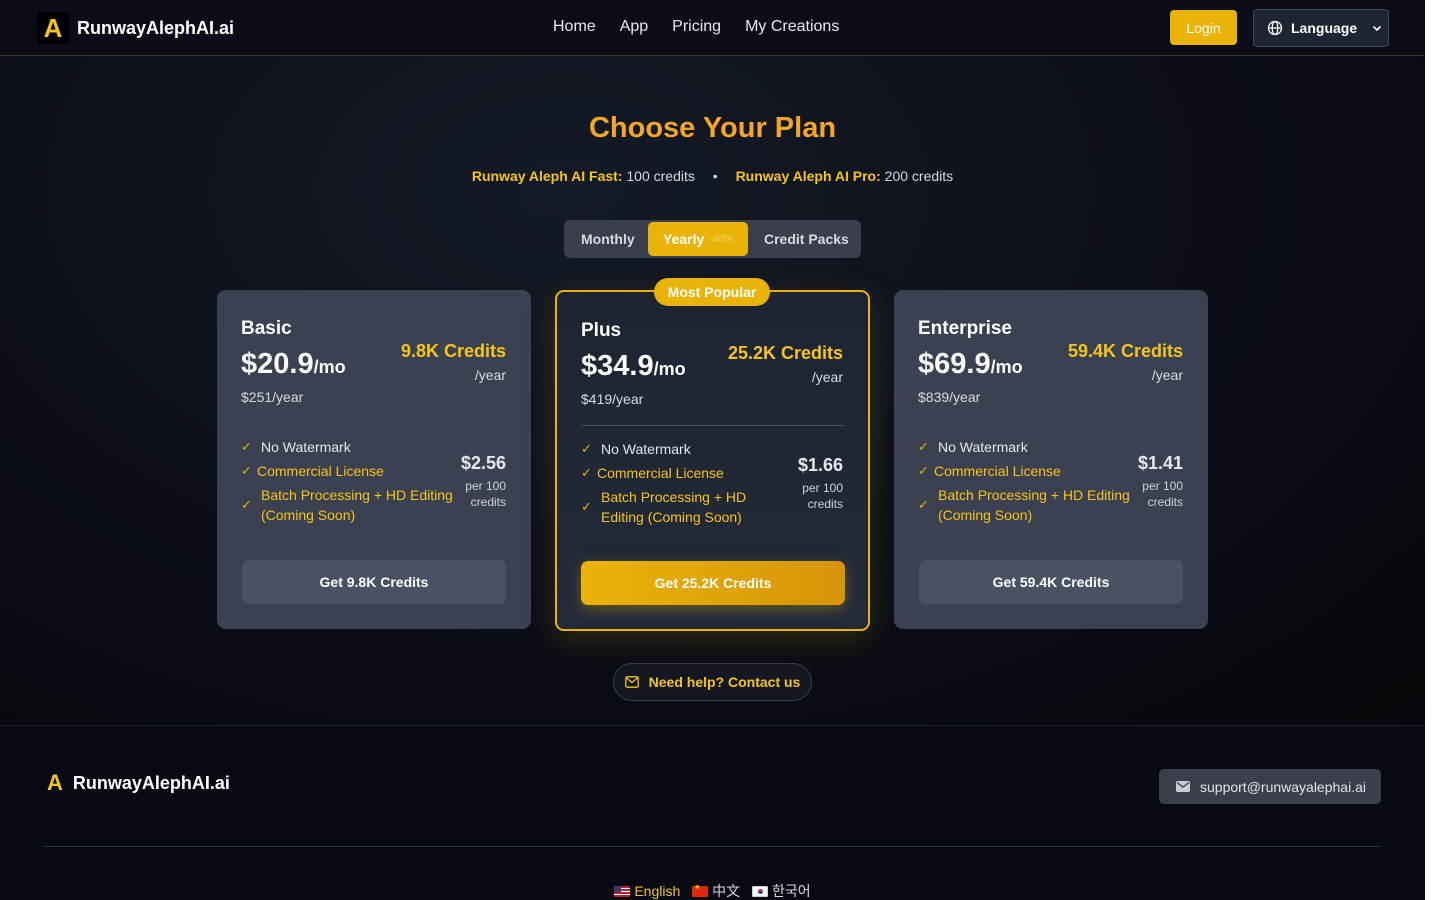 This screenshot has width=1440, height=900. I want to click on nav-pricing: Pricing, so click(696, 27).